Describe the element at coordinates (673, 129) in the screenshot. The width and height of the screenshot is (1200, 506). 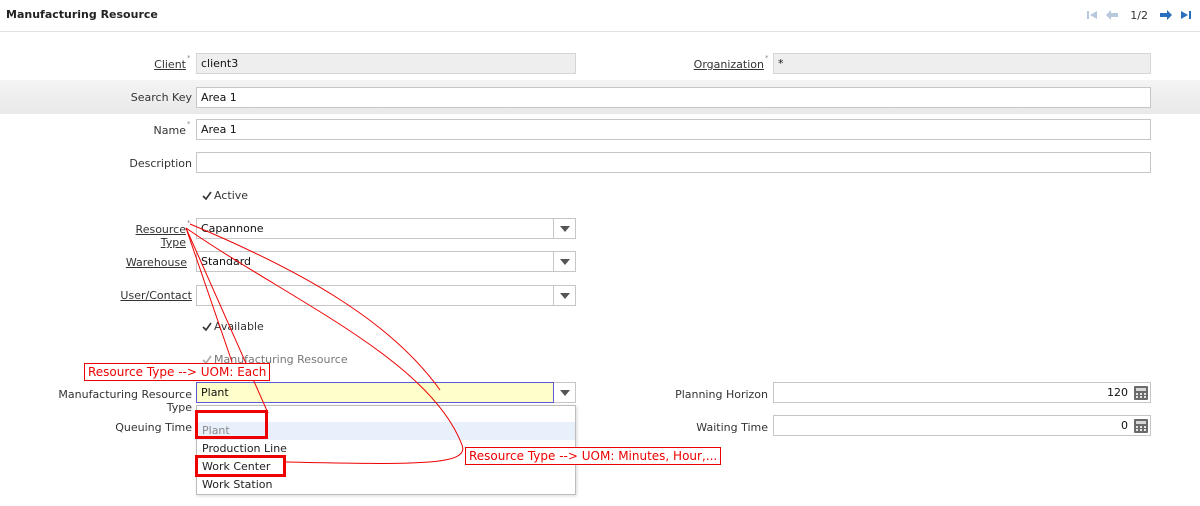
I see `name-field: Area 1` at that location.